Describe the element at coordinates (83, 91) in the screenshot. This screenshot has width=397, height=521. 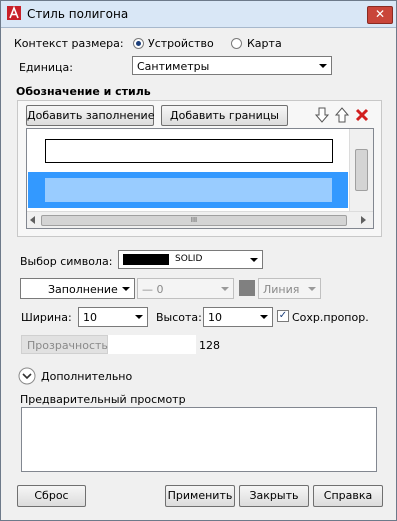
I see `symbology-section-title: Обозначение и стиль` at that location.